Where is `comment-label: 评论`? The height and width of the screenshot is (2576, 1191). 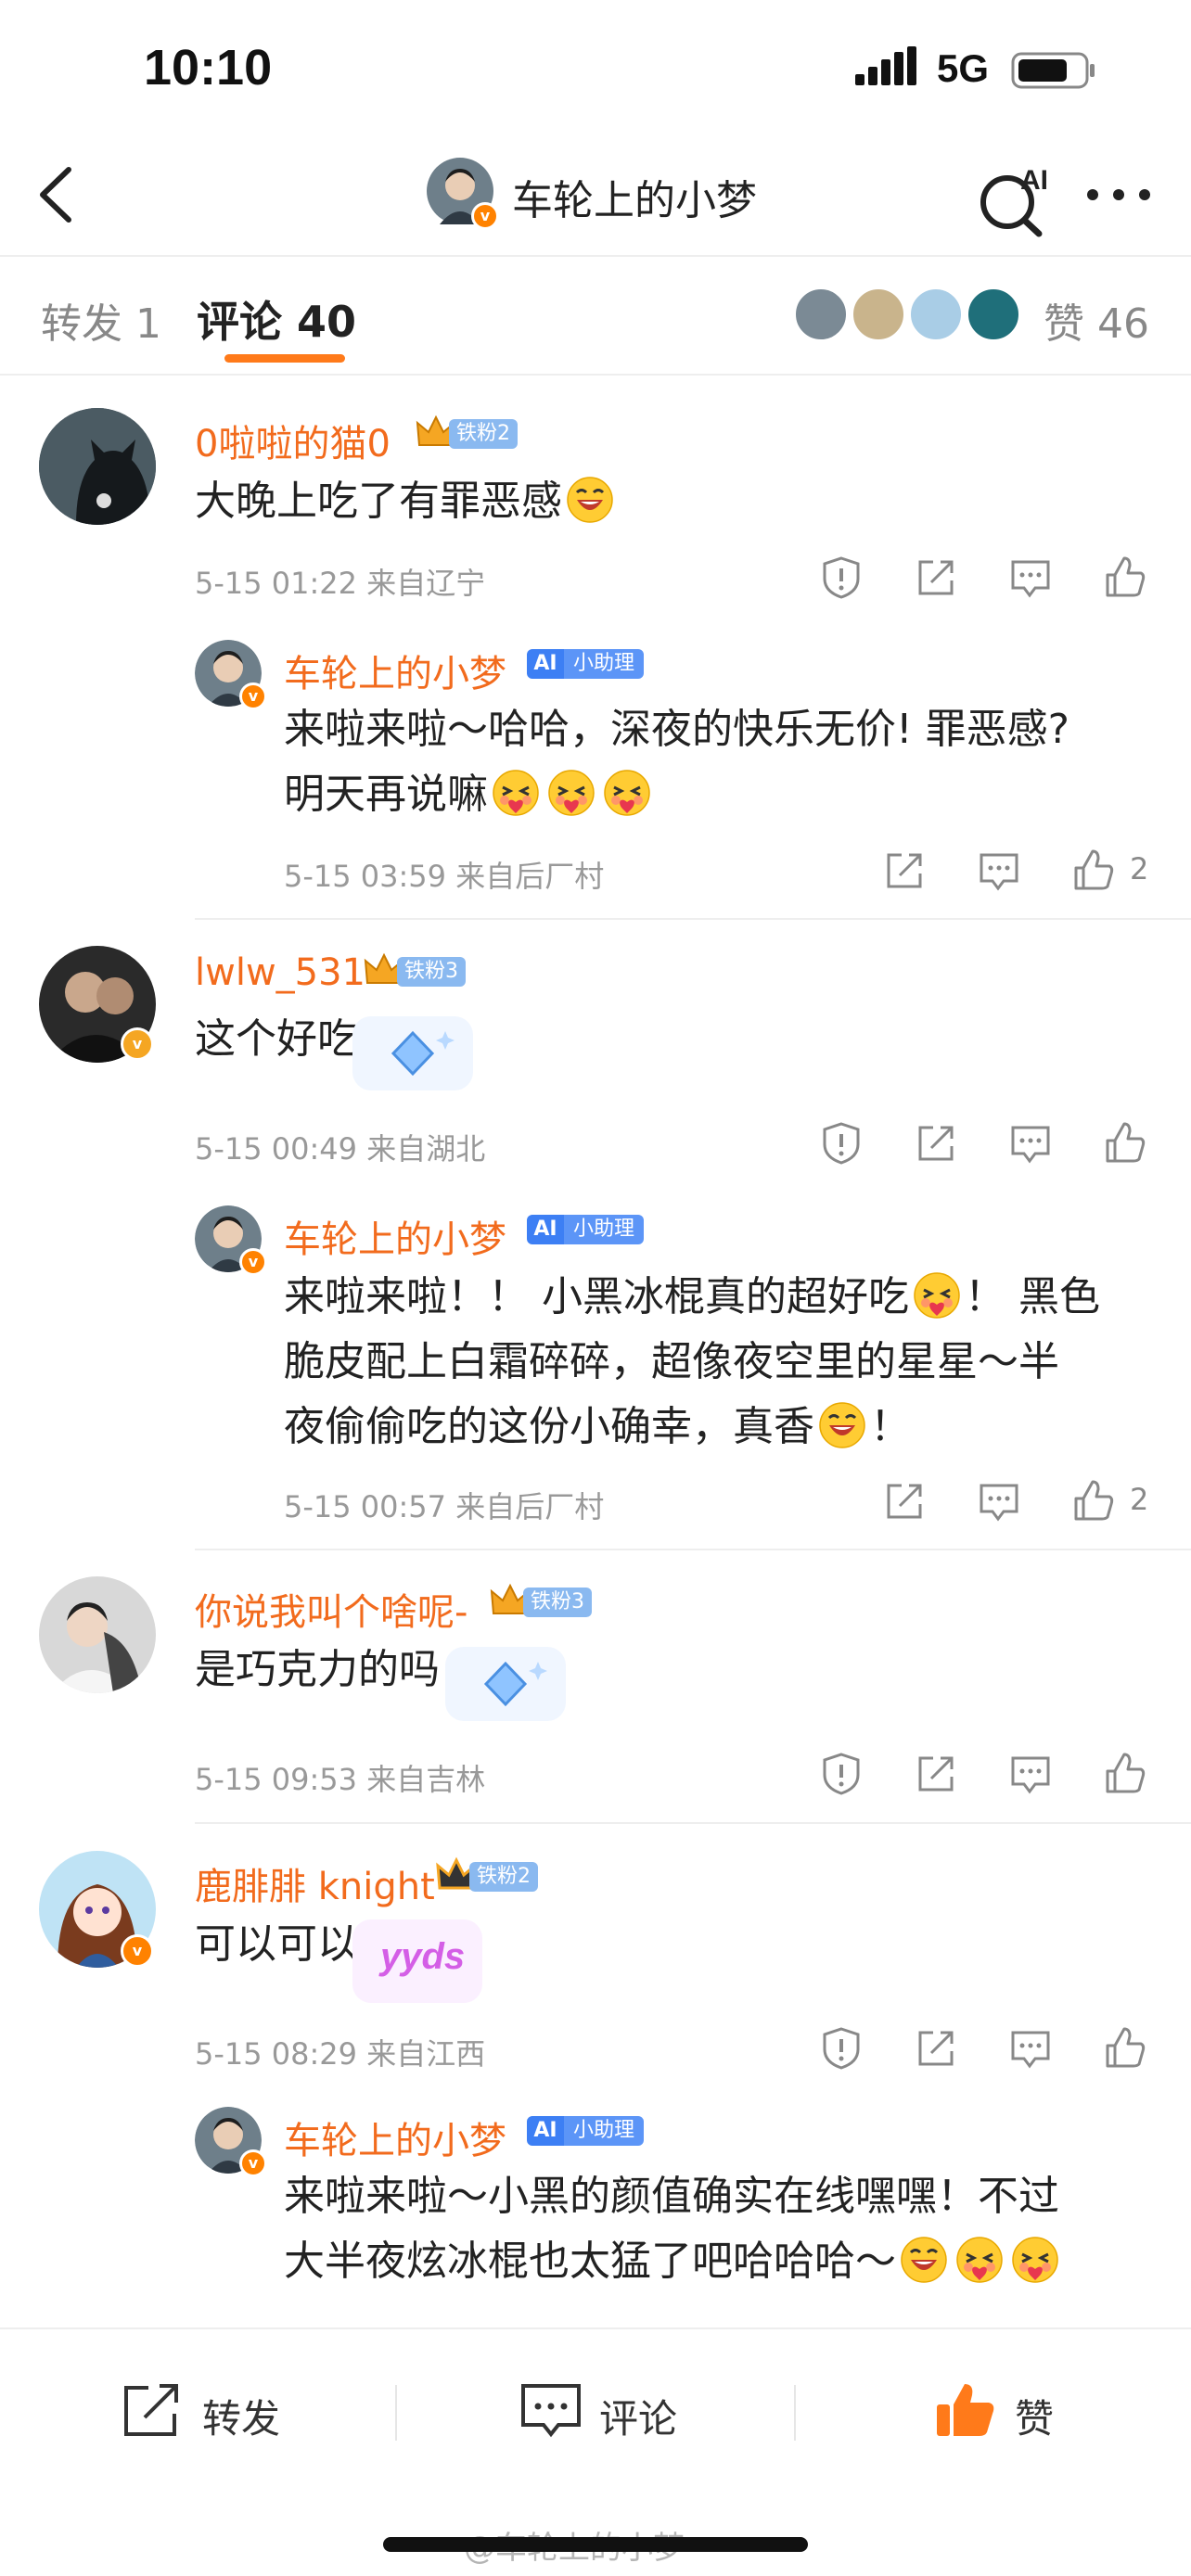 comment-label: 评论 is located at coordinates (638, 2419).